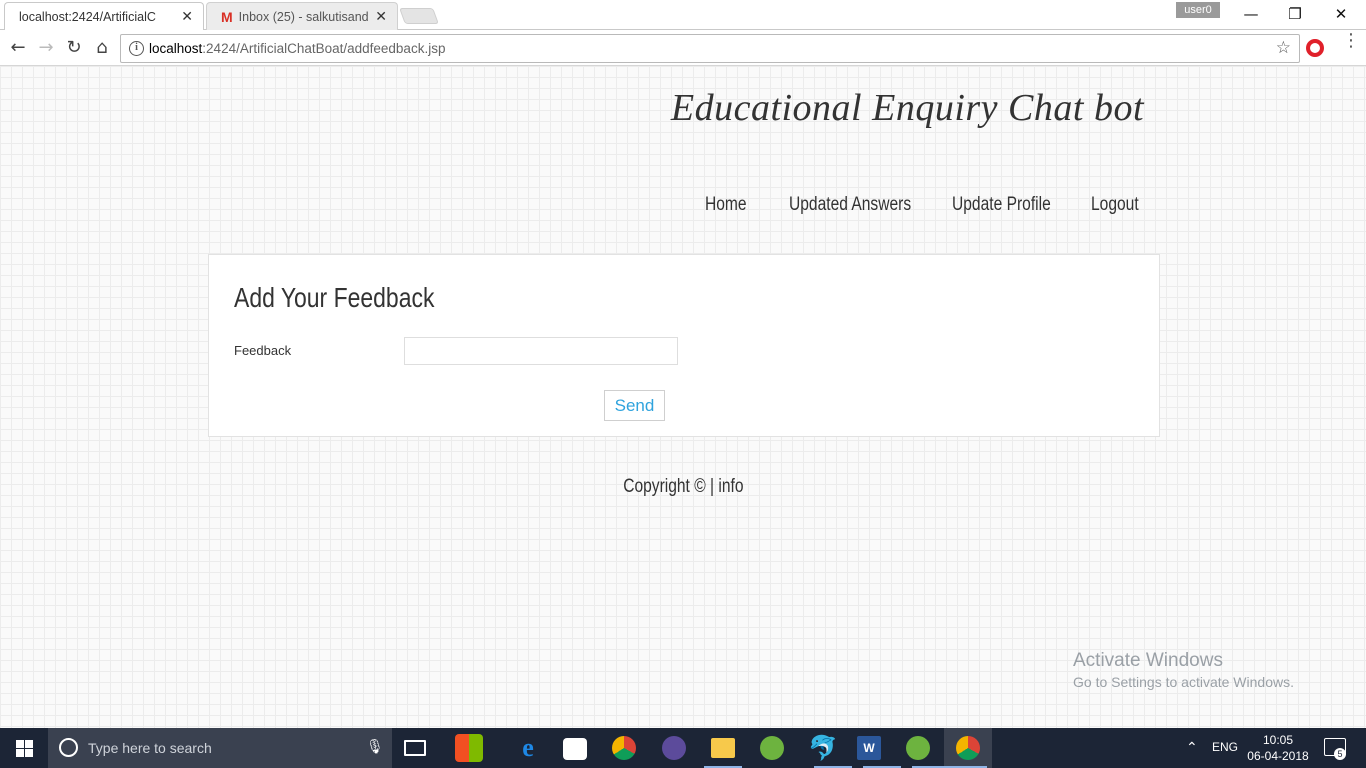 The height and width of the screenshot is (768, 1366). Describe the element at coordinates (1225, 754) in the screenshot. I see `language-indicator: ENG` at that location.